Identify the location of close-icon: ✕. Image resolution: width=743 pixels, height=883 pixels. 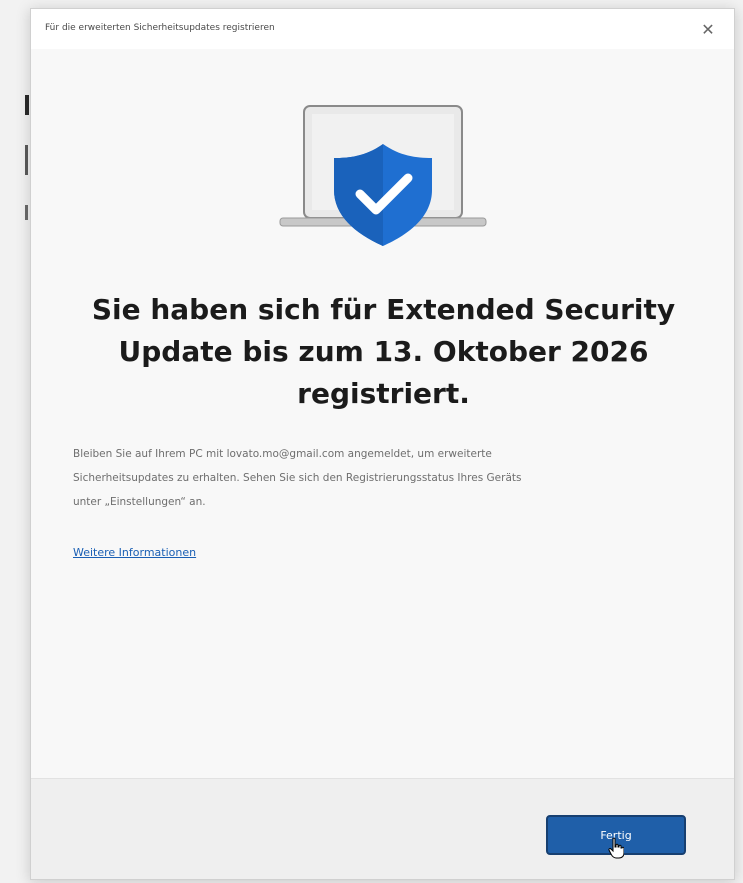
(708, 29).